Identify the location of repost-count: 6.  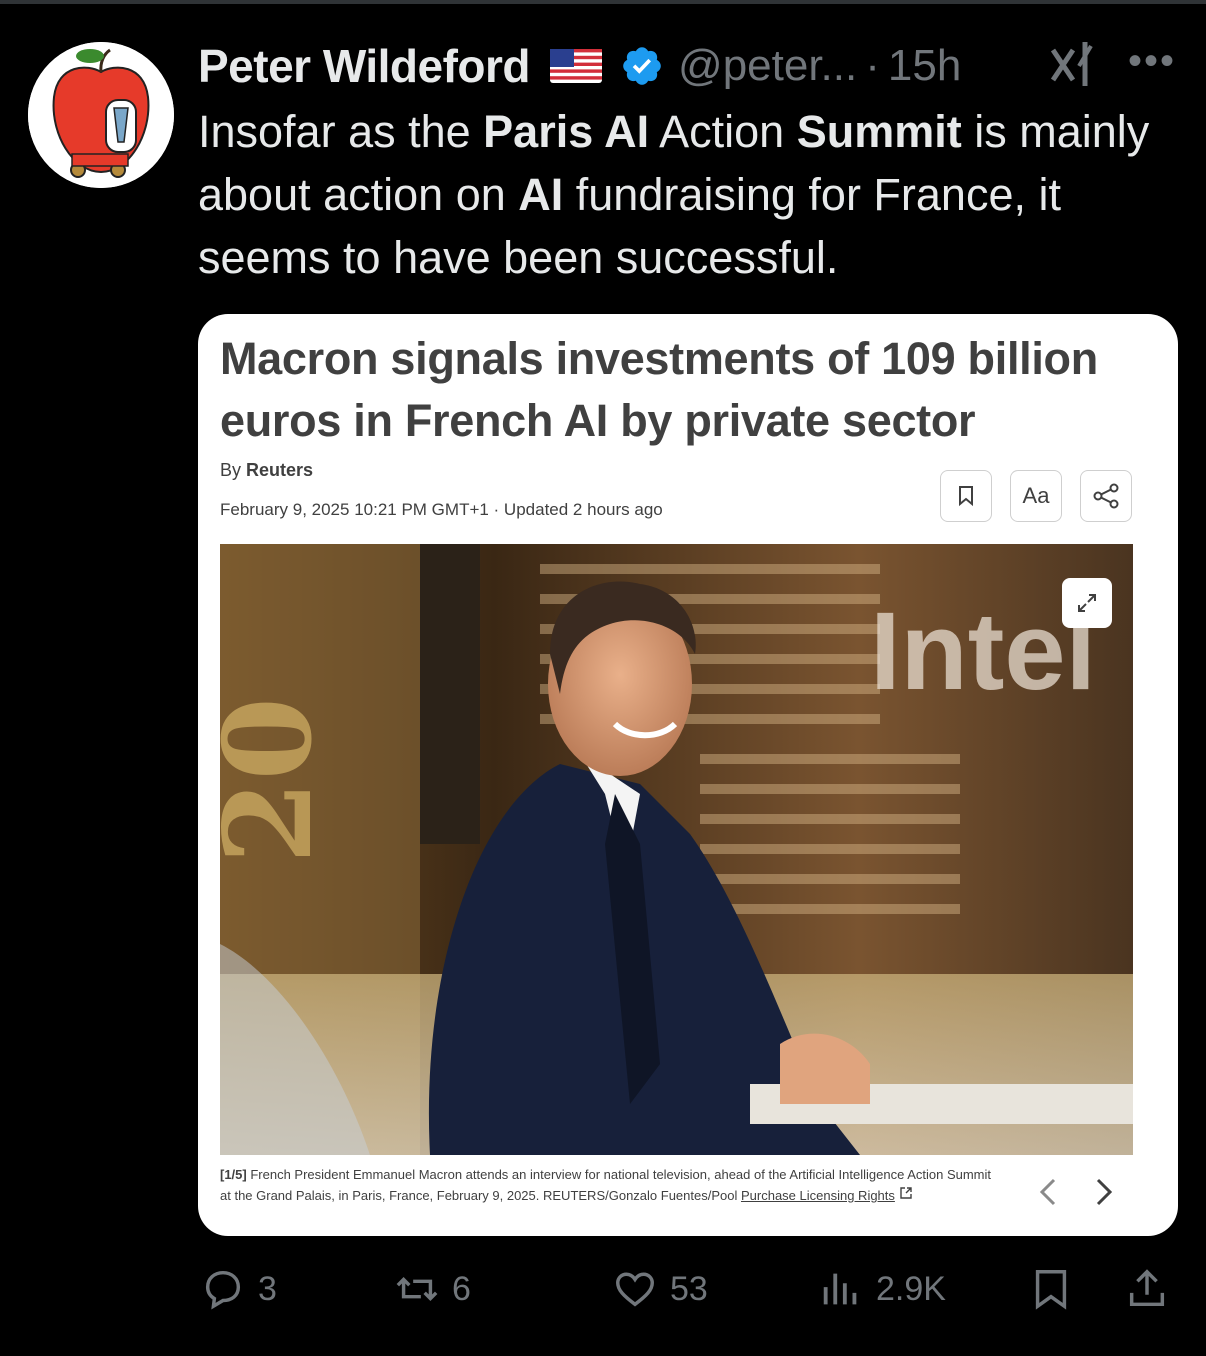
(461, 1288).